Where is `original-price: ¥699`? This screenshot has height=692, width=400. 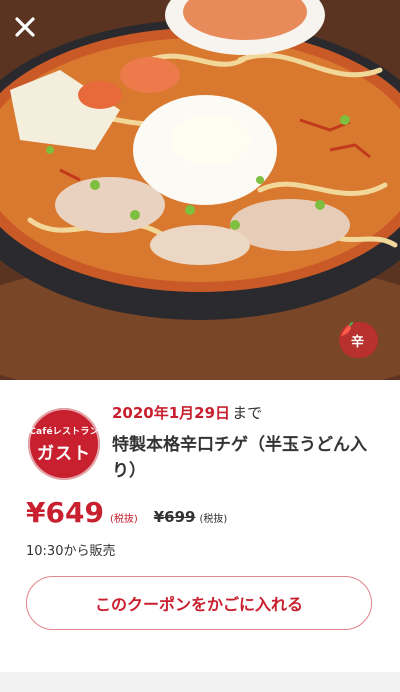 original-price: ¥699 is located at coordinates (174, 517).